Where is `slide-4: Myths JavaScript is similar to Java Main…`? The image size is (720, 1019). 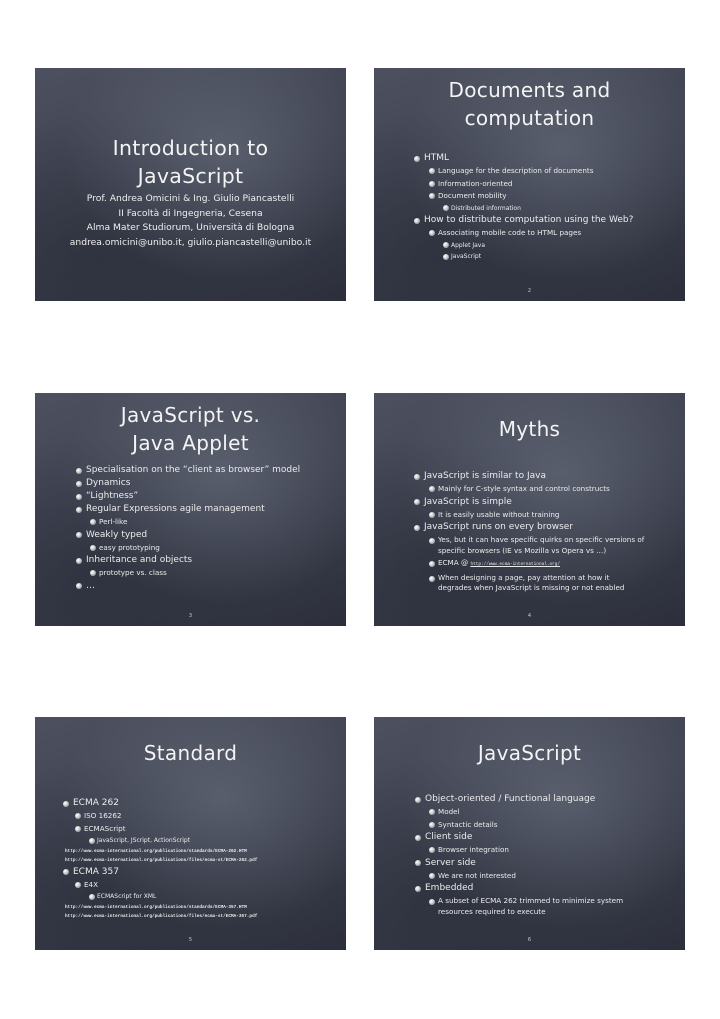
slide-4: Myths JavaScript is similar to Java Main… is located at coordinates (529, 509).